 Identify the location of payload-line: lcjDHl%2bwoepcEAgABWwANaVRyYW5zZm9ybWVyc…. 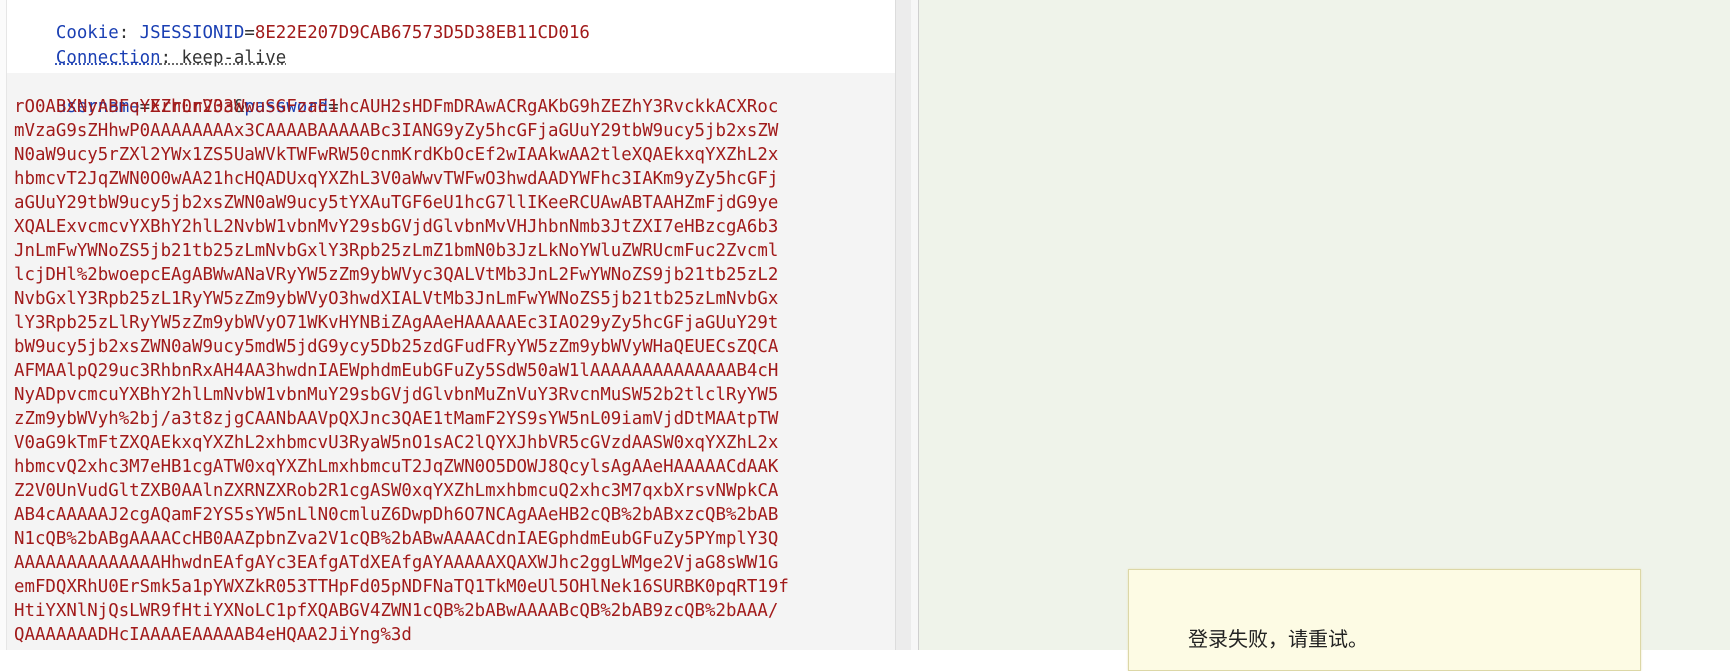
(396, 275).